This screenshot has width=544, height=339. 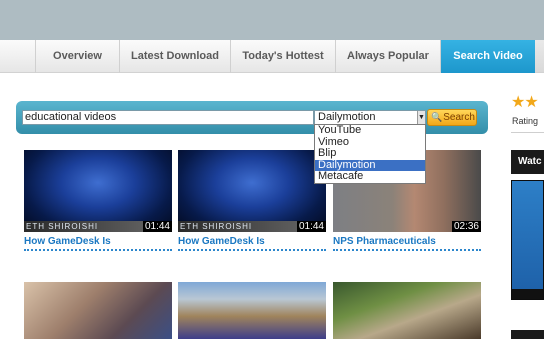 What do you see at coordinates (18, 56) in the screenshot?
I see `nav-spacer` at bounding box center [18, 56].